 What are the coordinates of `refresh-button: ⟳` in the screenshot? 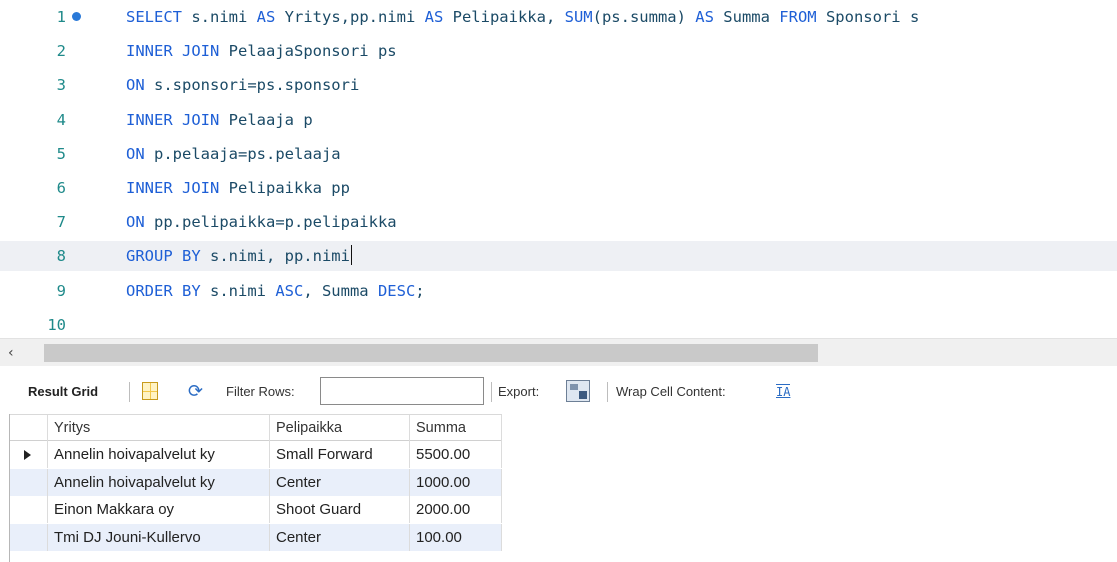 It's located at (195, 391).